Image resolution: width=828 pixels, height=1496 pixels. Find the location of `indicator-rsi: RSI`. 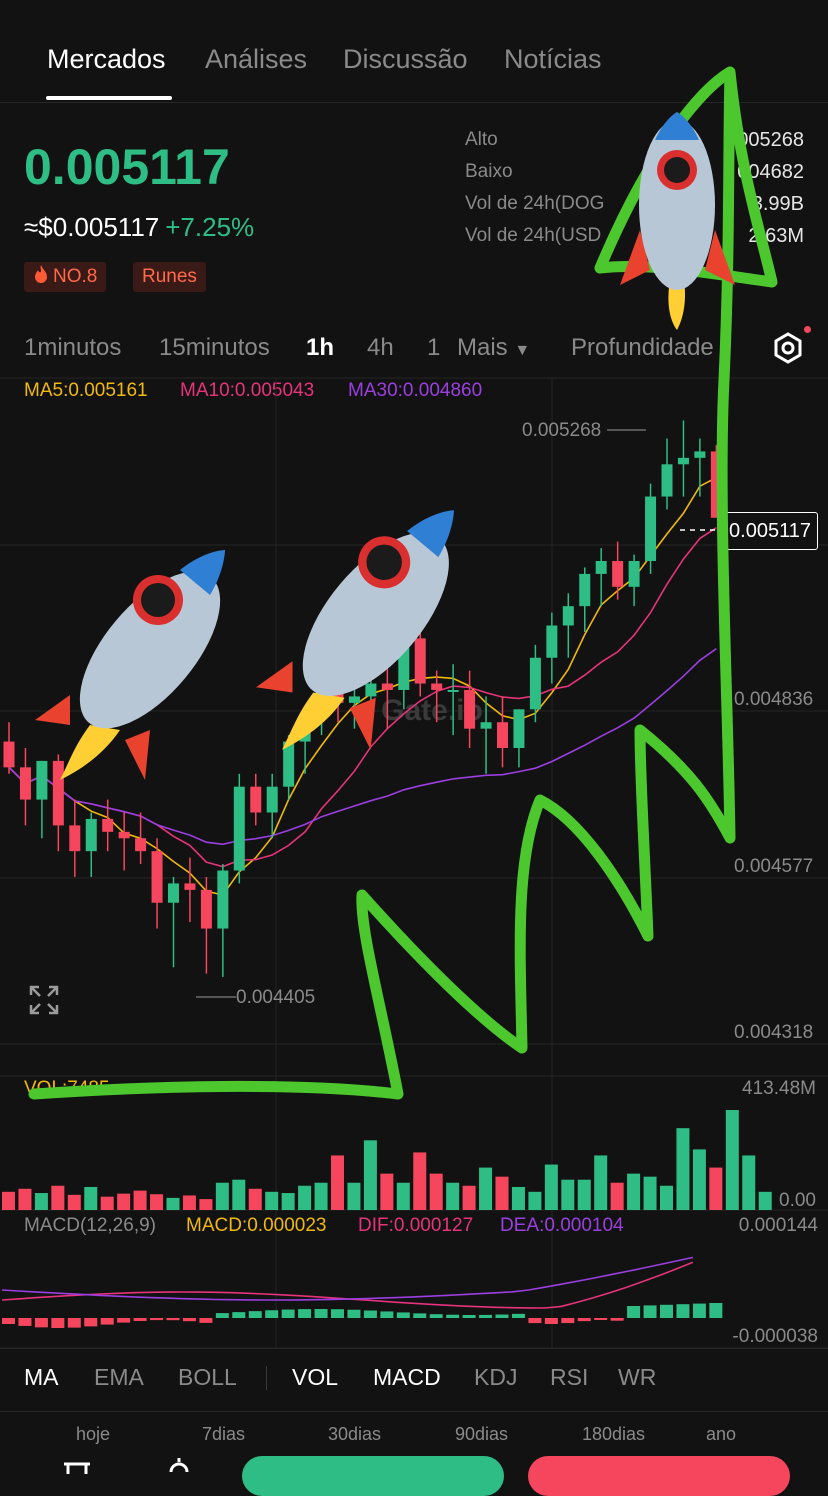

indicator-rsi: RSI is located at coordinates (569, 1377).